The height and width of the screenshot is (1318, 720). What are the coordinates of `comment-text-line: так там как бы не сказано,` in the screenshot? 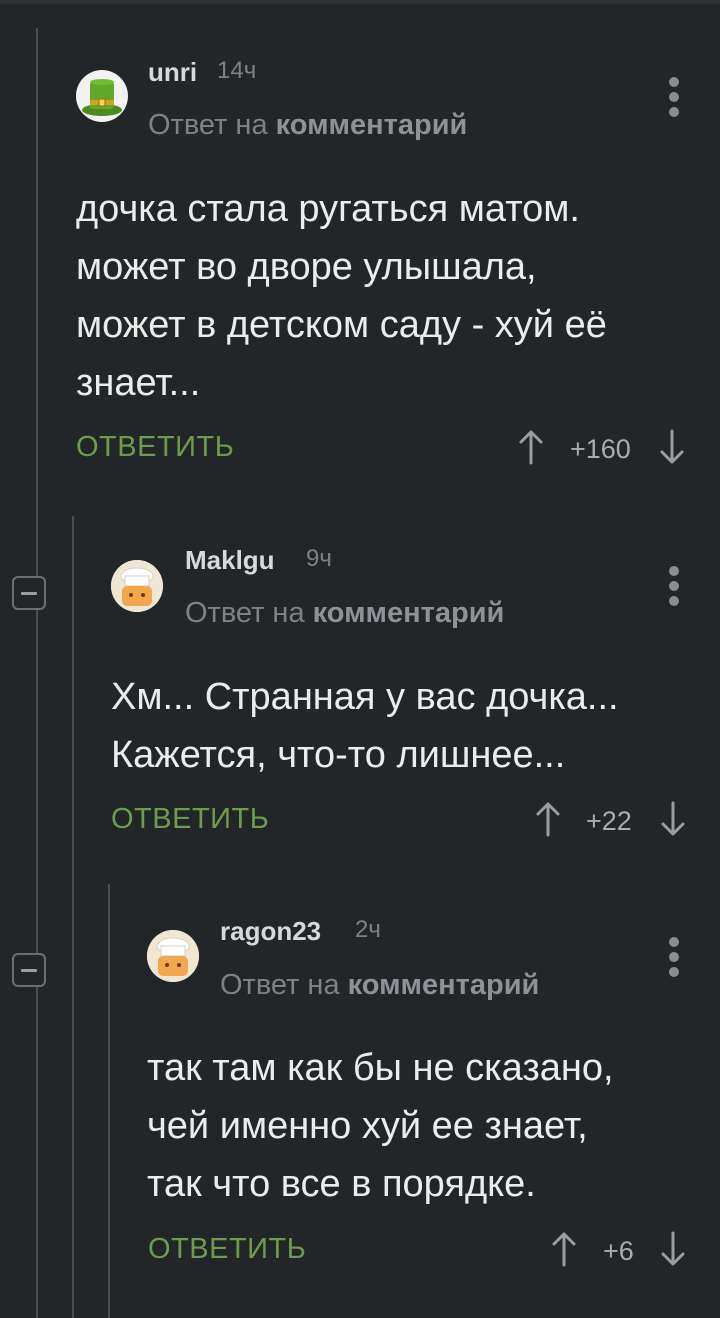 It's located at (380, 1068).